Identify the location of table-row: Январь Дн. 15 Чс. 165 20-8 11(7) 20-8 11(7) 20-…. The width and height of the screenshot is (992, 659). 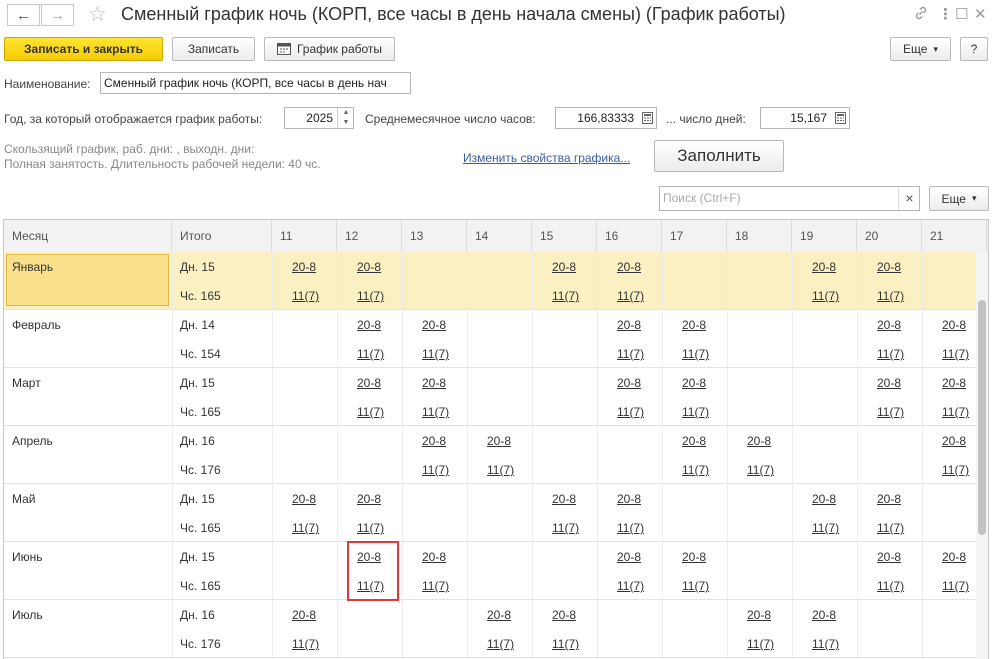
(496, 281).